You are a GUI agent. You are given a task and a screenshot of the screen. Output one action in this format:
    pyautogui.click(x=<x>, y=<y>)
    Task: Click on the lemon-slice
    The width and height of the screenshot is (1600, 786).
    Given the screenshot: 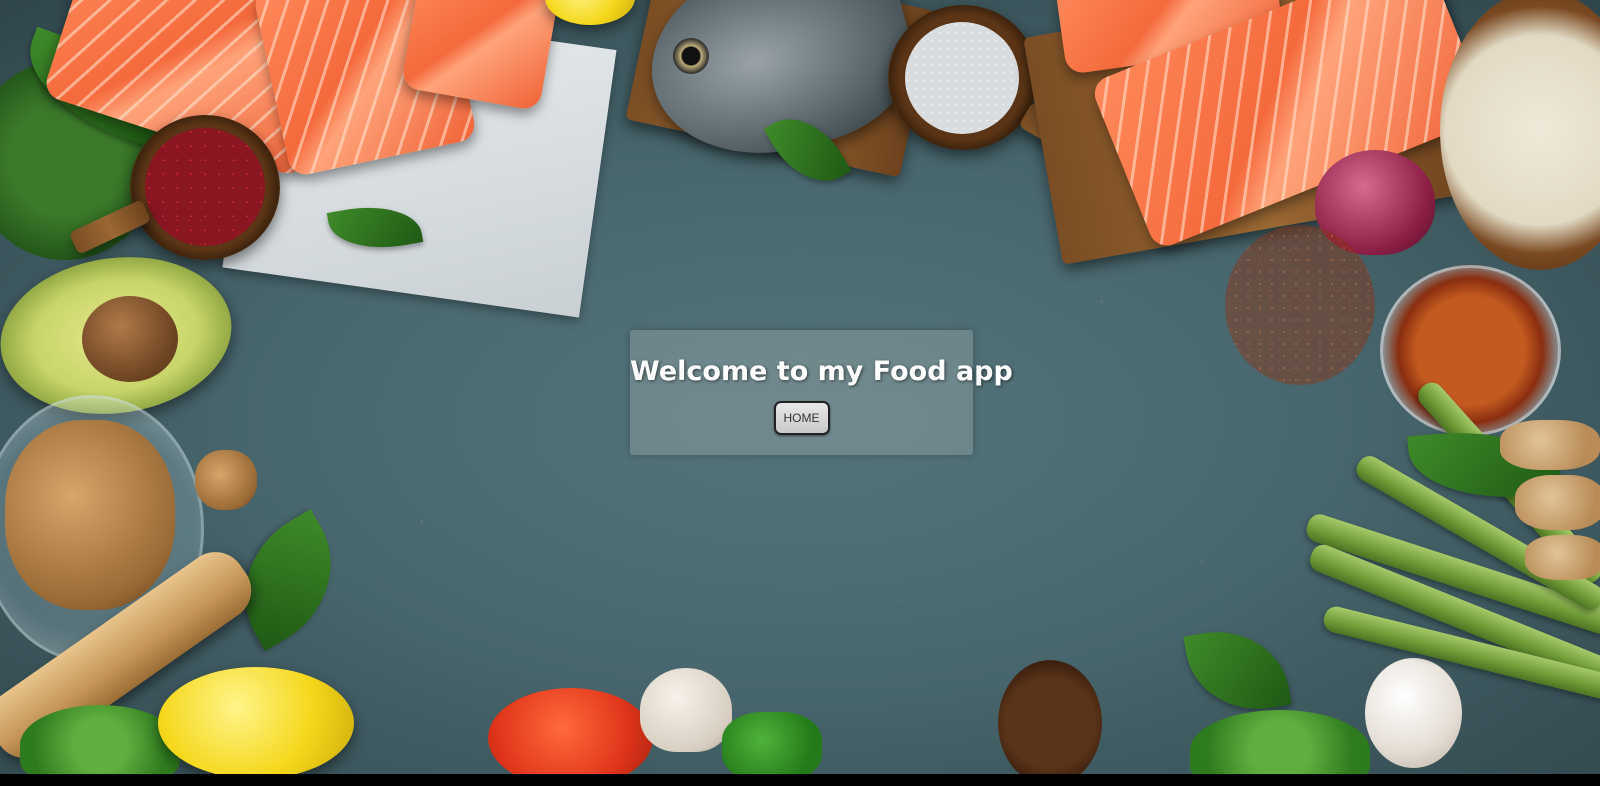 What is the action you would take?
    pyautogui.click(x=590, y=12)
    